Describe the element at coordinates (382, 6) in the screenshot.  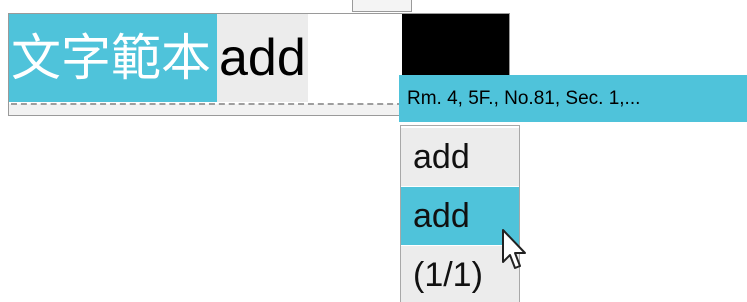
I see `window-tab` at that location.